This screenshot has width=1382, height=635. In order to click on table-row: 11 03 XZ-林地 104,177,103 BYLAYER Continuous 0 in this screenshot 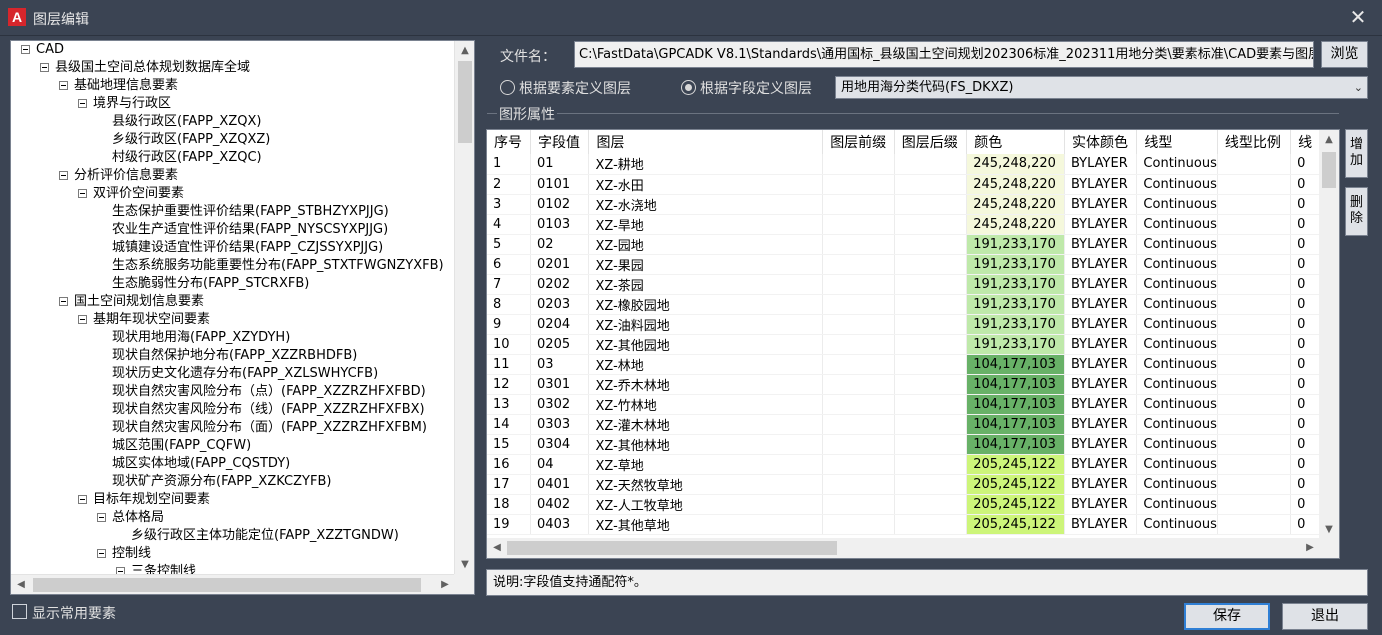, I will do `click(903, 364)`.